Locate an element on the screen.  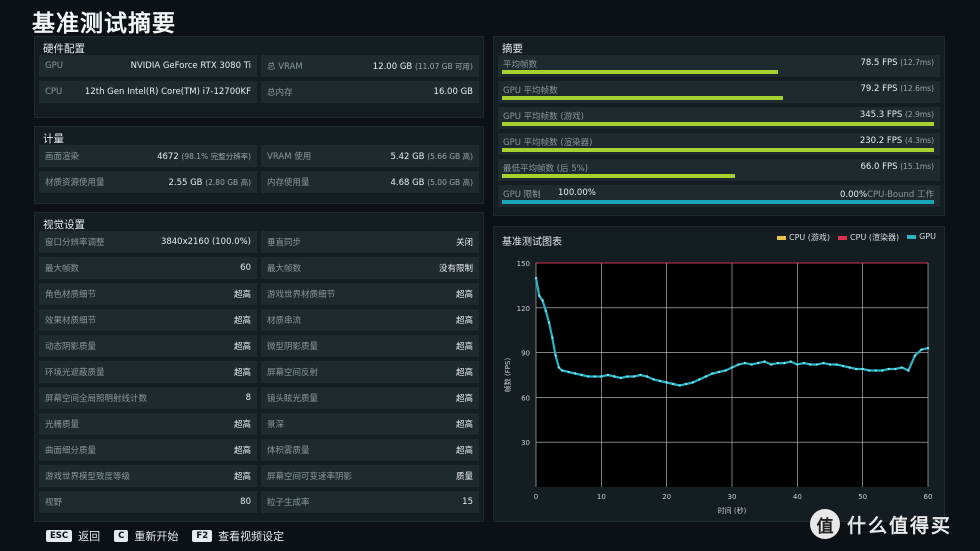
gpu-limit-right: 0.00%CPU-Bound 工作 is located at coordinates (887, 194).